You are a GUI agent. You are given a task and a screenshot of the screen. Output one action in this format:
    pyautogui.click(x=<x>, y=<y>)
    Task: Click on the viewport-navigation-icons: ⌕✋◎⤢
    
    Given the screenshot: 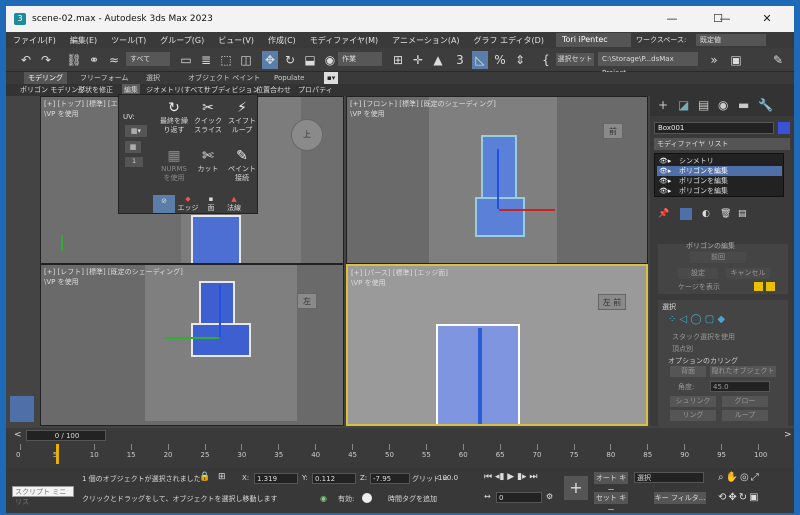 What is the action you would take?
    pyautogui.click(x=739, y=477)
    